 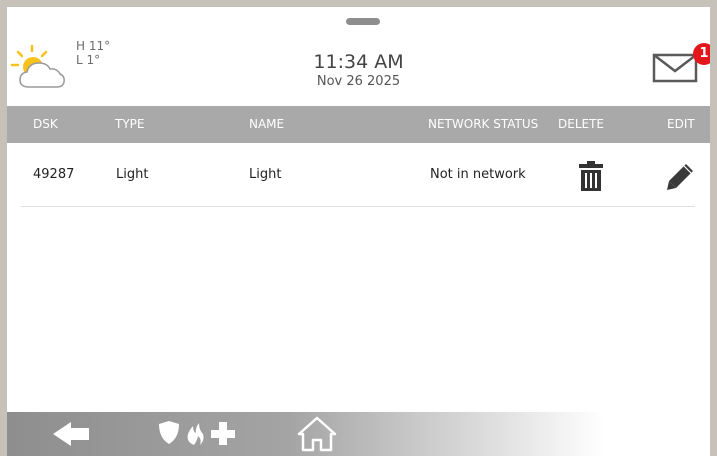 What do you see at coordinates (223, 433) in the screenshot?
I see `plus-icon` at bounding box center [223, 433].